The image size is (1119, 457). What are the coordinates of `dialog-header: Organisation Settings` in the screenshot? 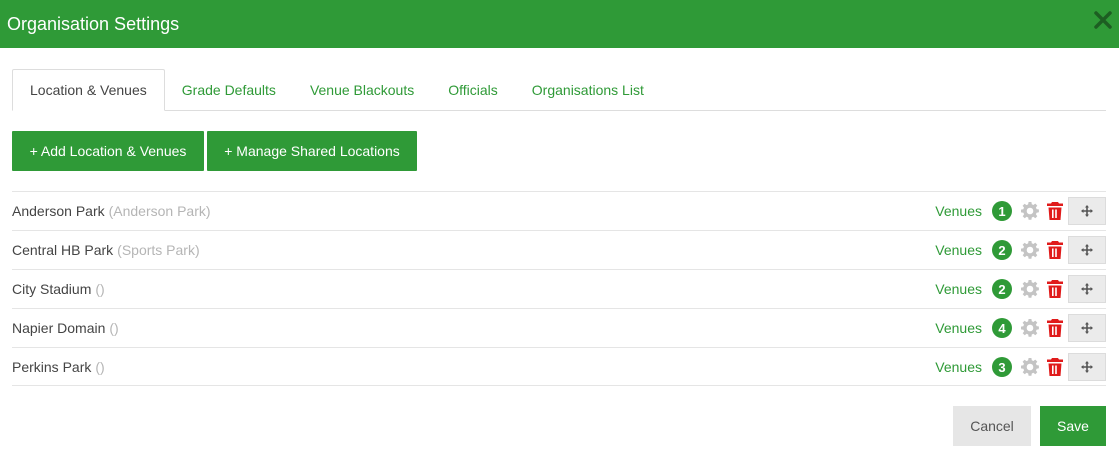 It's located at (559, 24).